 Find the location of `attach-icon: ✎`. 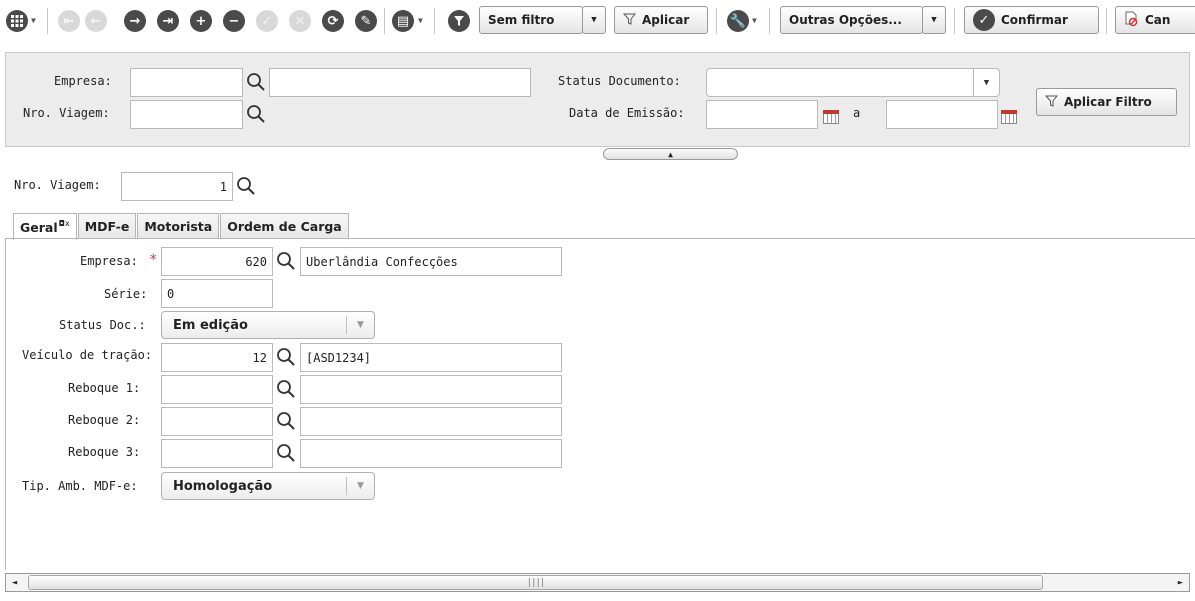

attach-icon: ✎ is located at coordinates (366, 21).